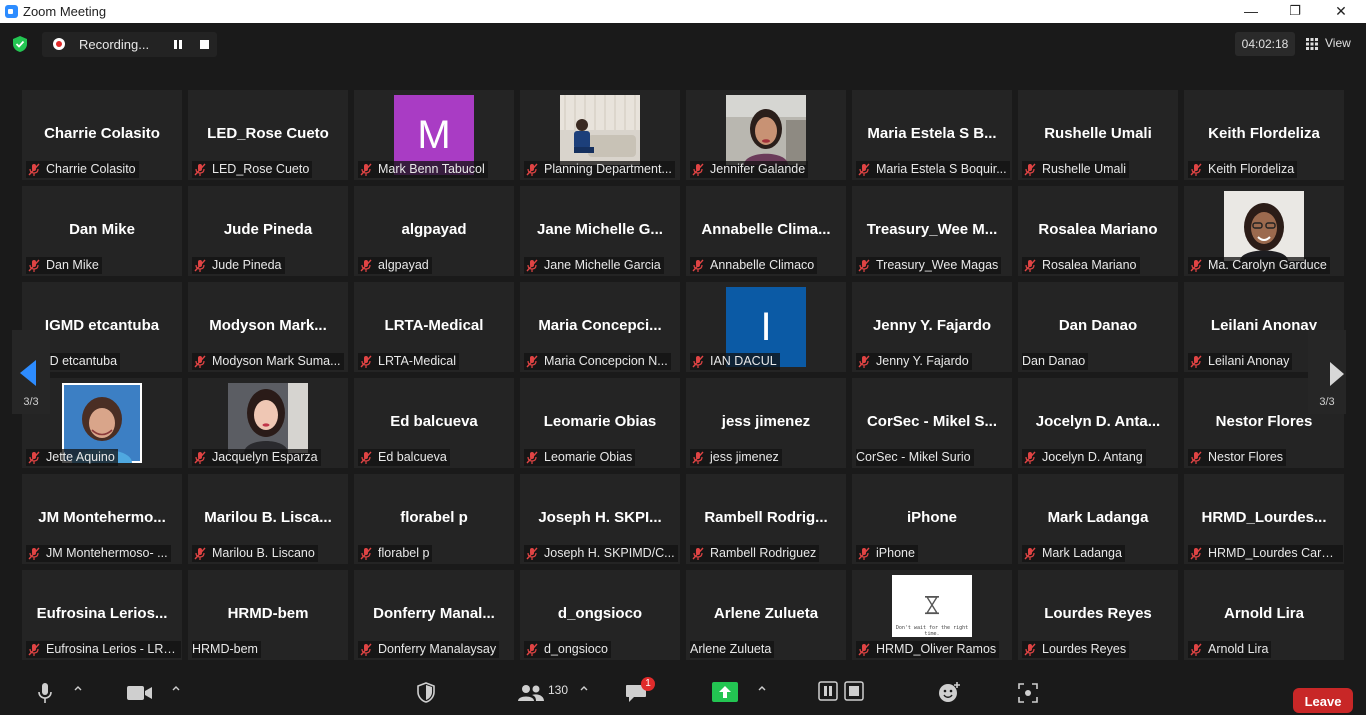  I want to click on pause-recording-button-icon, so click(828, 691).